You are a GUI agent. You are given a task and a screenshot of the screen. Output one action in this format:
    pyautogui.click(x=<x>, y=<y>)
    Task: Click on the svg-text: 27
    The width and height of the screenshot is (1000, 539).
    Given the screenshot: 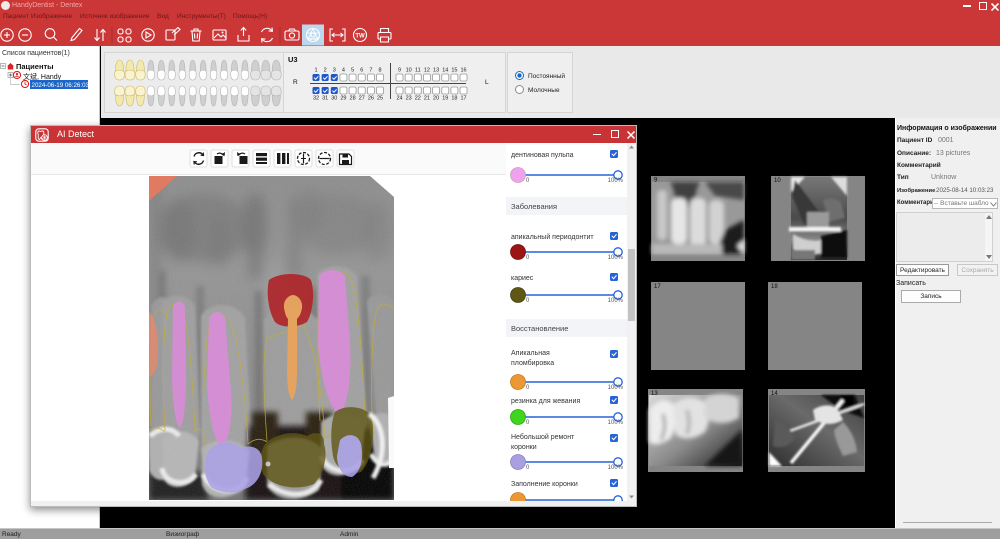 What is the action you would take?
    pyautogui.click(x=362, y=99)
    